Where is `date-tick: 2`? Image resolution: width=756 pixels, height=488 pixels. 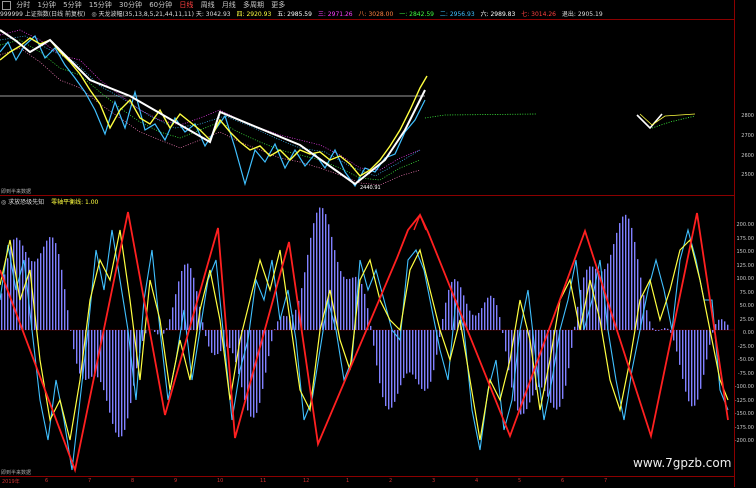 date-tick: 2 is located at coordinates (390, 481).